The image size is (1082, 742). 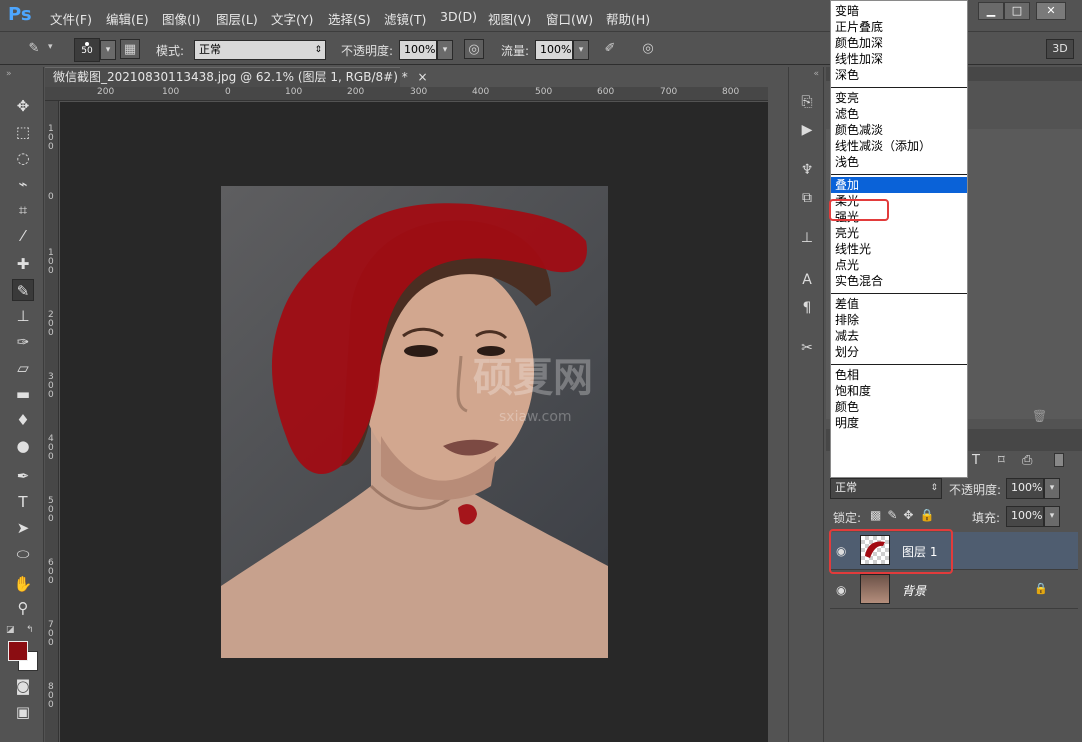 I want to click on blend-item: 饱和度, so click(x=899, y=391).